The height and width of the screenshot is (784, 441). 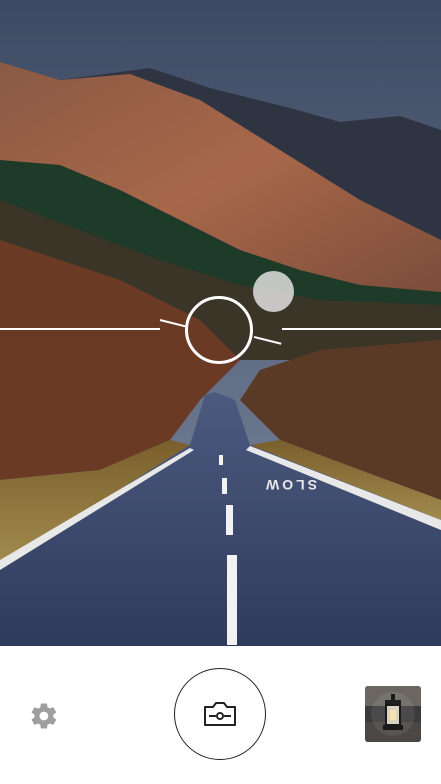 I want to click on gear-icon, so click(x=44, y=716).